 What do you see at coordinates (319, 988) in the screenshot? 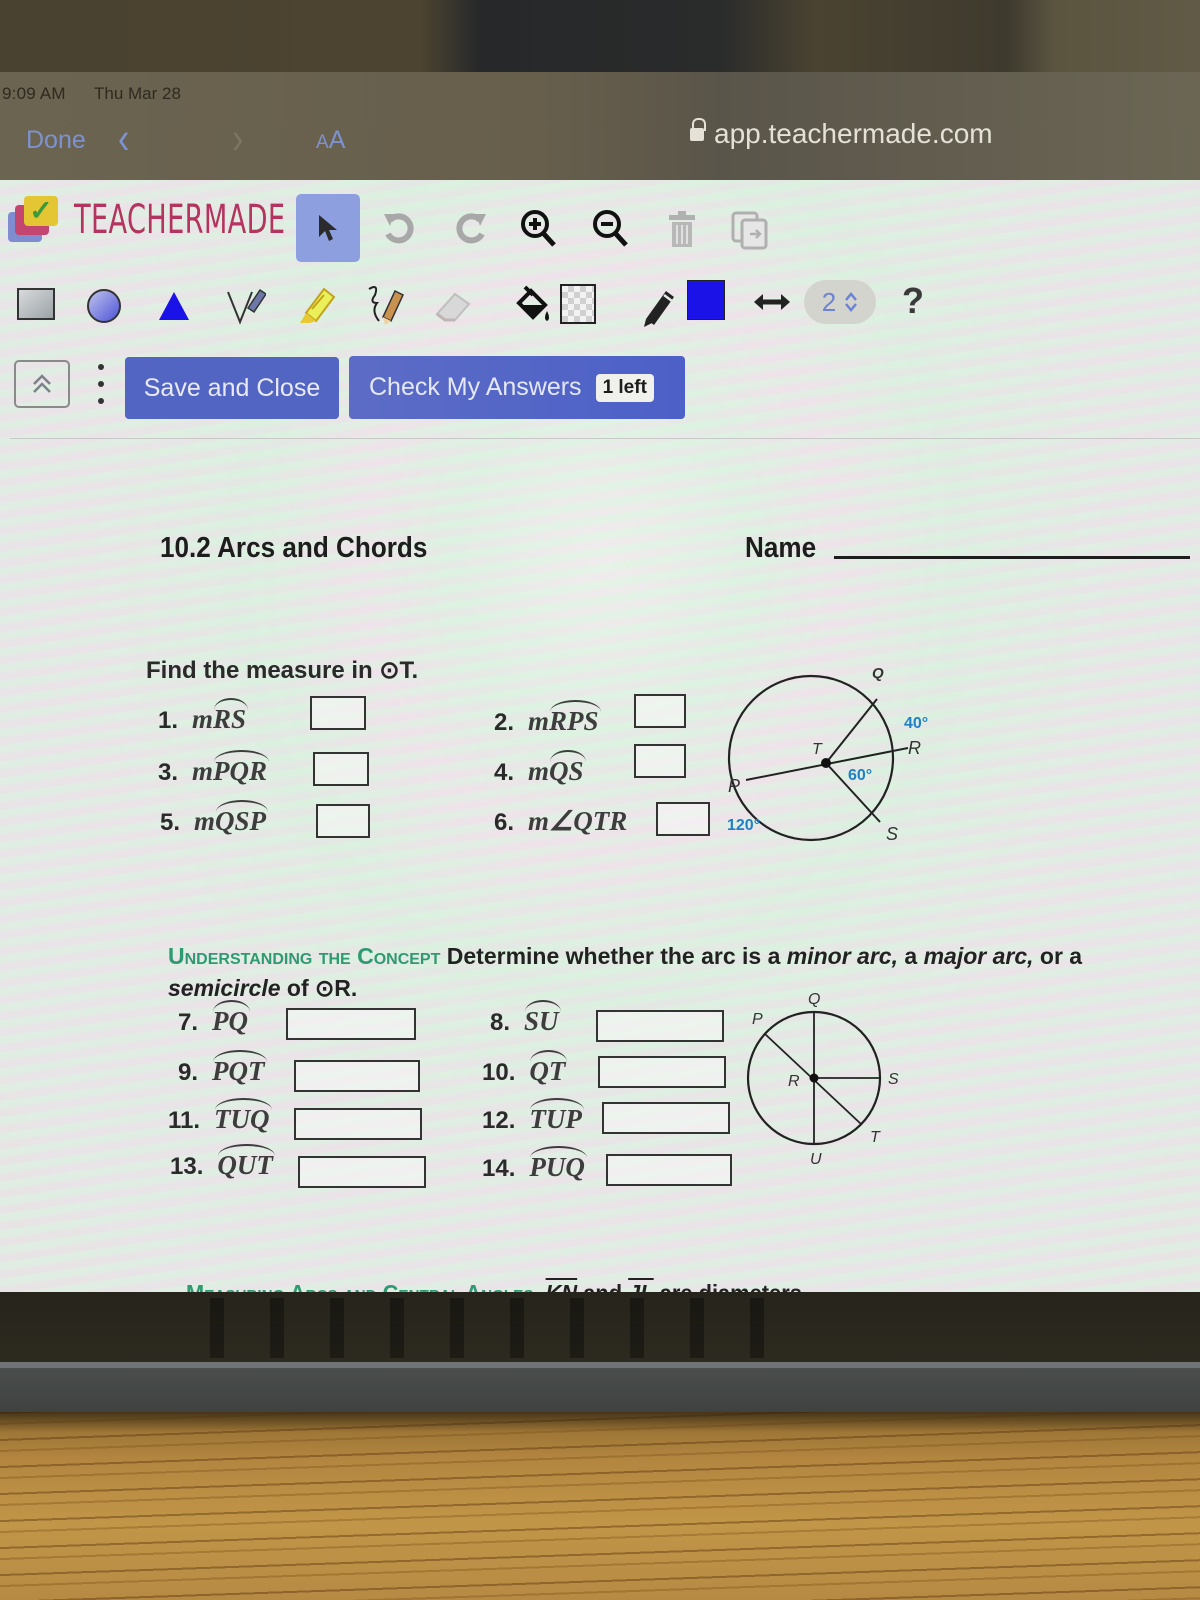
I see `instruction-text: of ⊙R.` at bounding box center [319, 988].